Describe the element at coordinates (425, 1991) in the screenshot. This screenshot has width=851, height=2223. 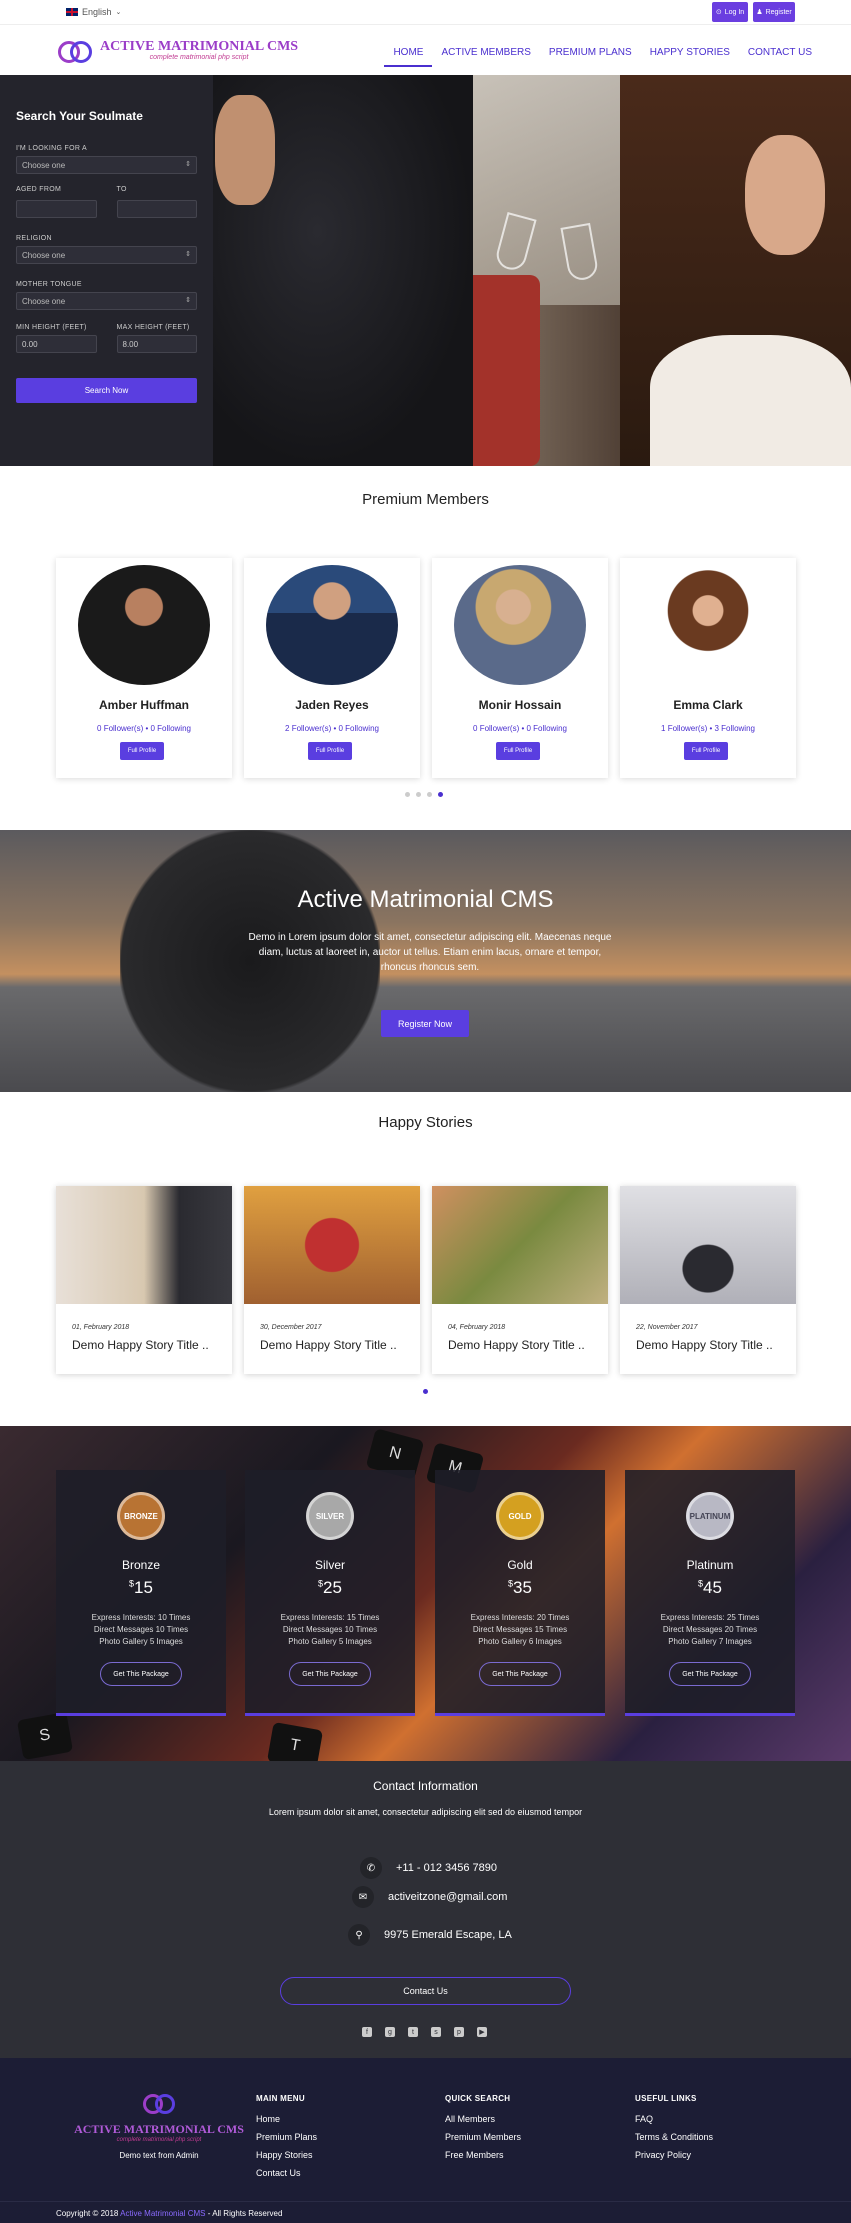
I see `contact-us-button: Contact Us` at that location.